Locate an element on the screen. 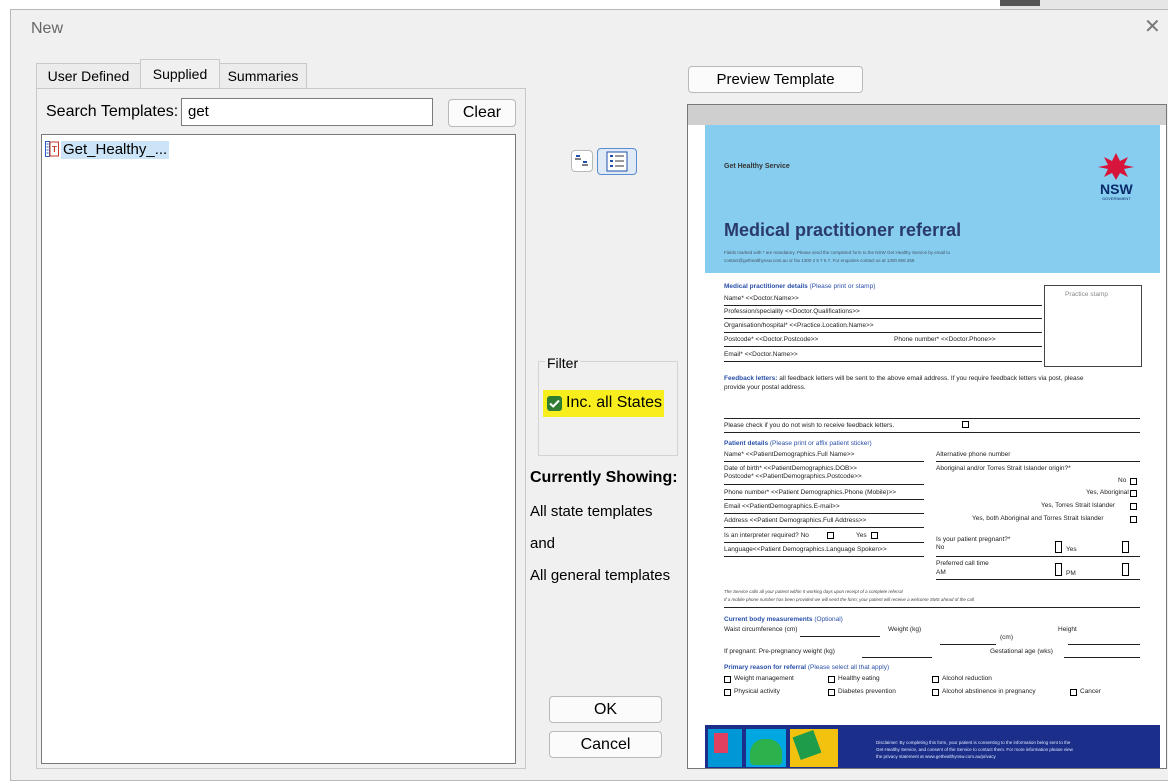 The height and width of the screenshot is (781, 1168). section-body-title: Current body measurements is located at coordinates (768, 619).